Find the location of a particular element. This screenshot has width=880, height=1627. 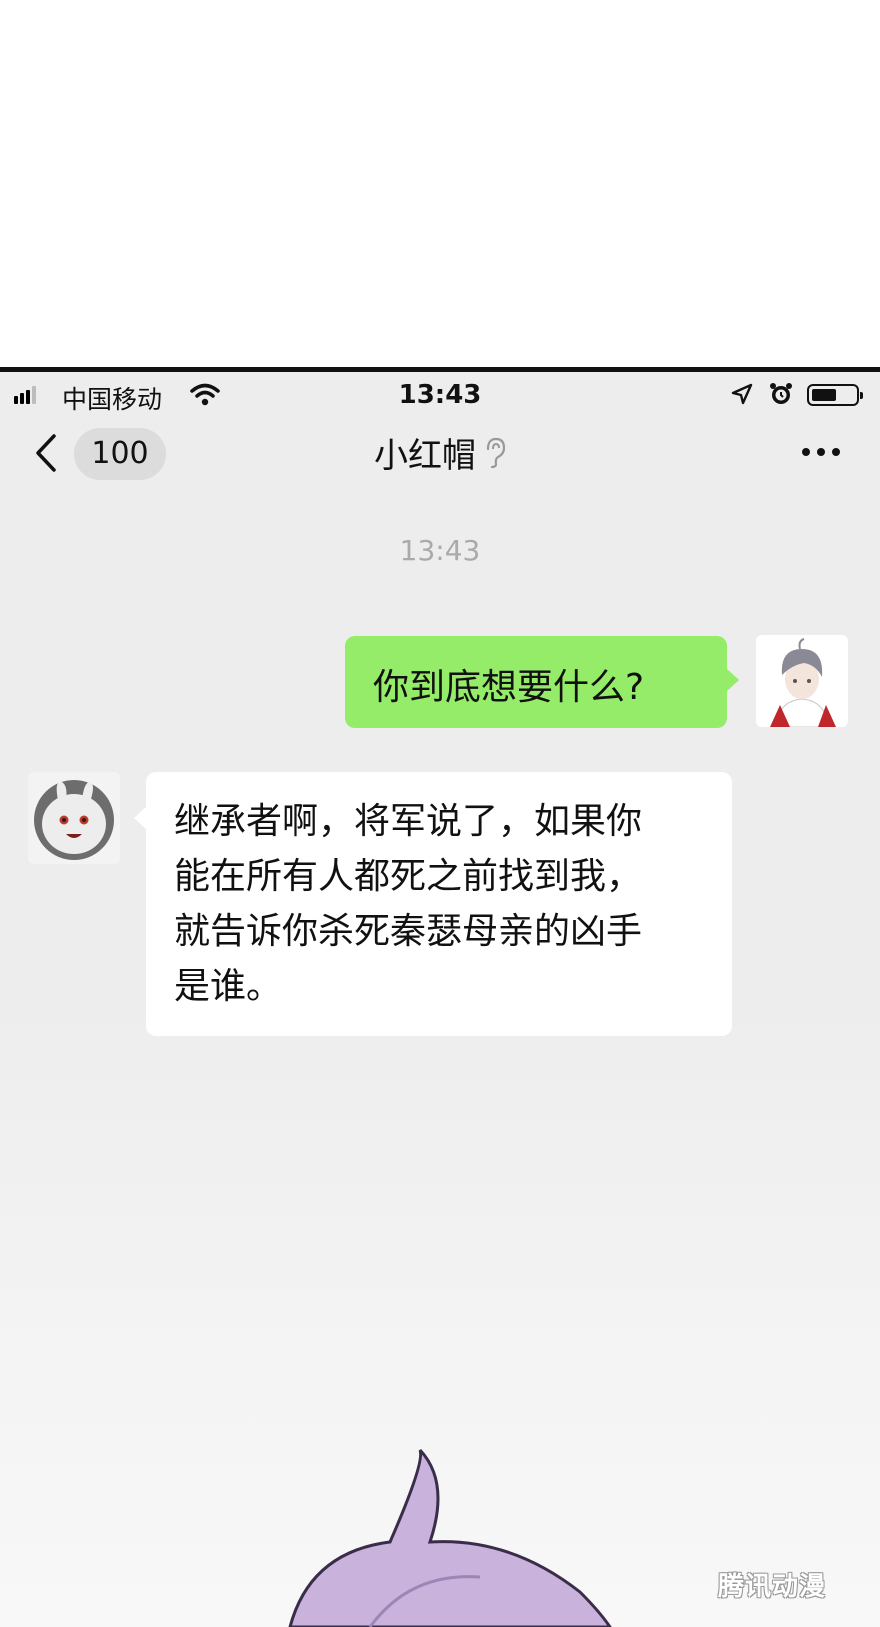

battery-icon is located at coordinates (835, 395).